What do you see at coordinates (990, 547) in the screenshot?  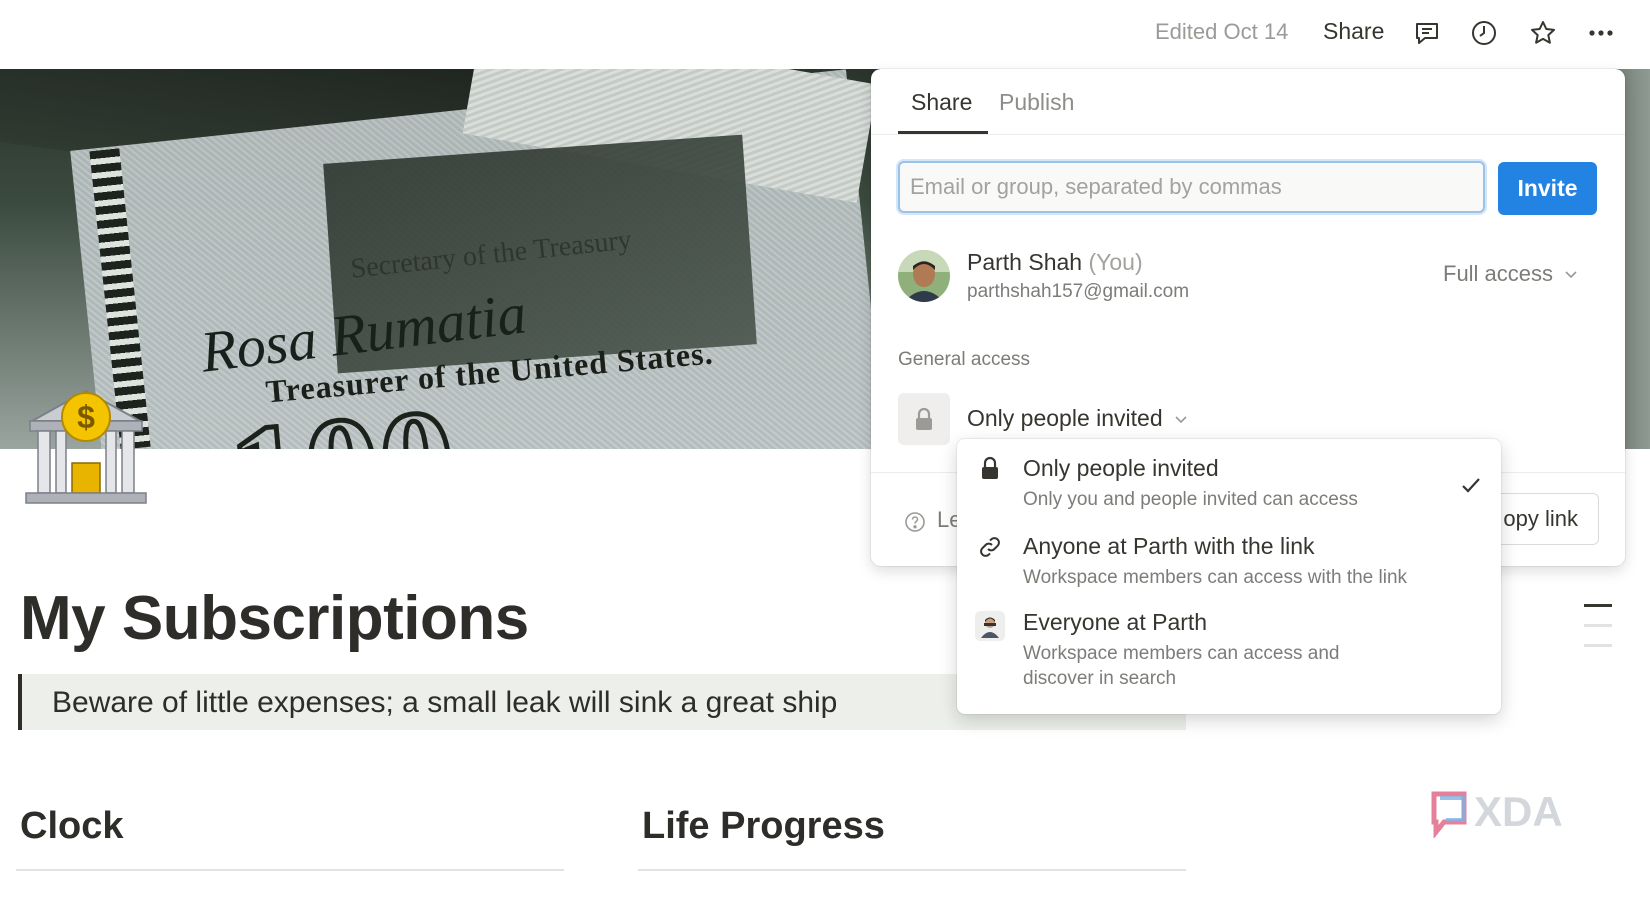 I see `link-icon` at bounding box center [990, 547].